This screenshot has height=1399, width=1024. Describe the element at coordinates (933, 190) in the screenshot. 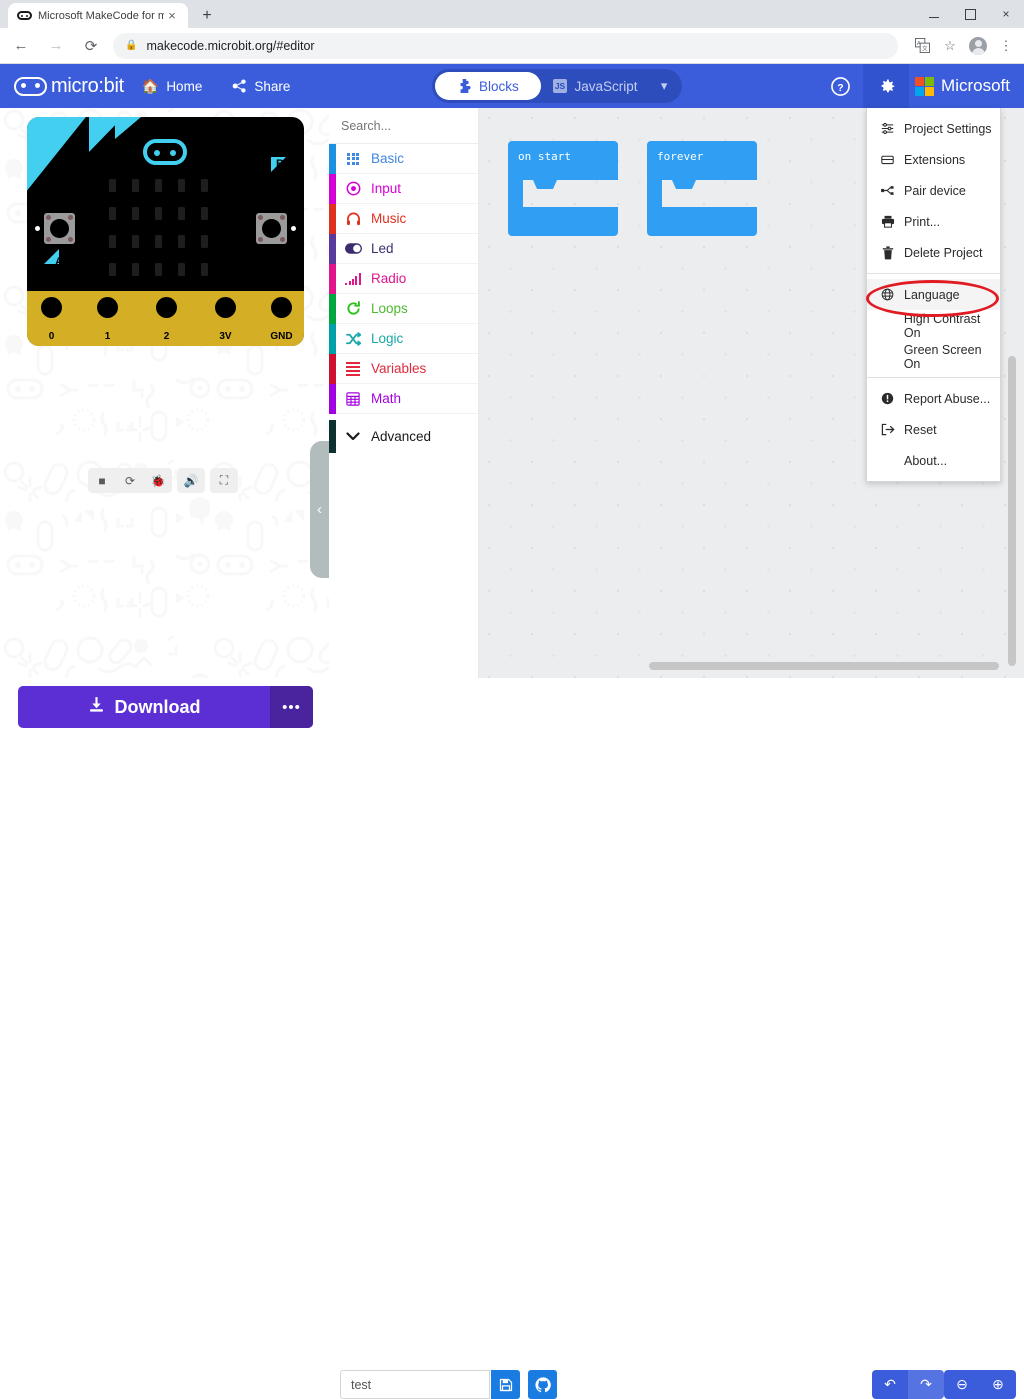

I see `menu-item-pair-device: Pair device` at that location.